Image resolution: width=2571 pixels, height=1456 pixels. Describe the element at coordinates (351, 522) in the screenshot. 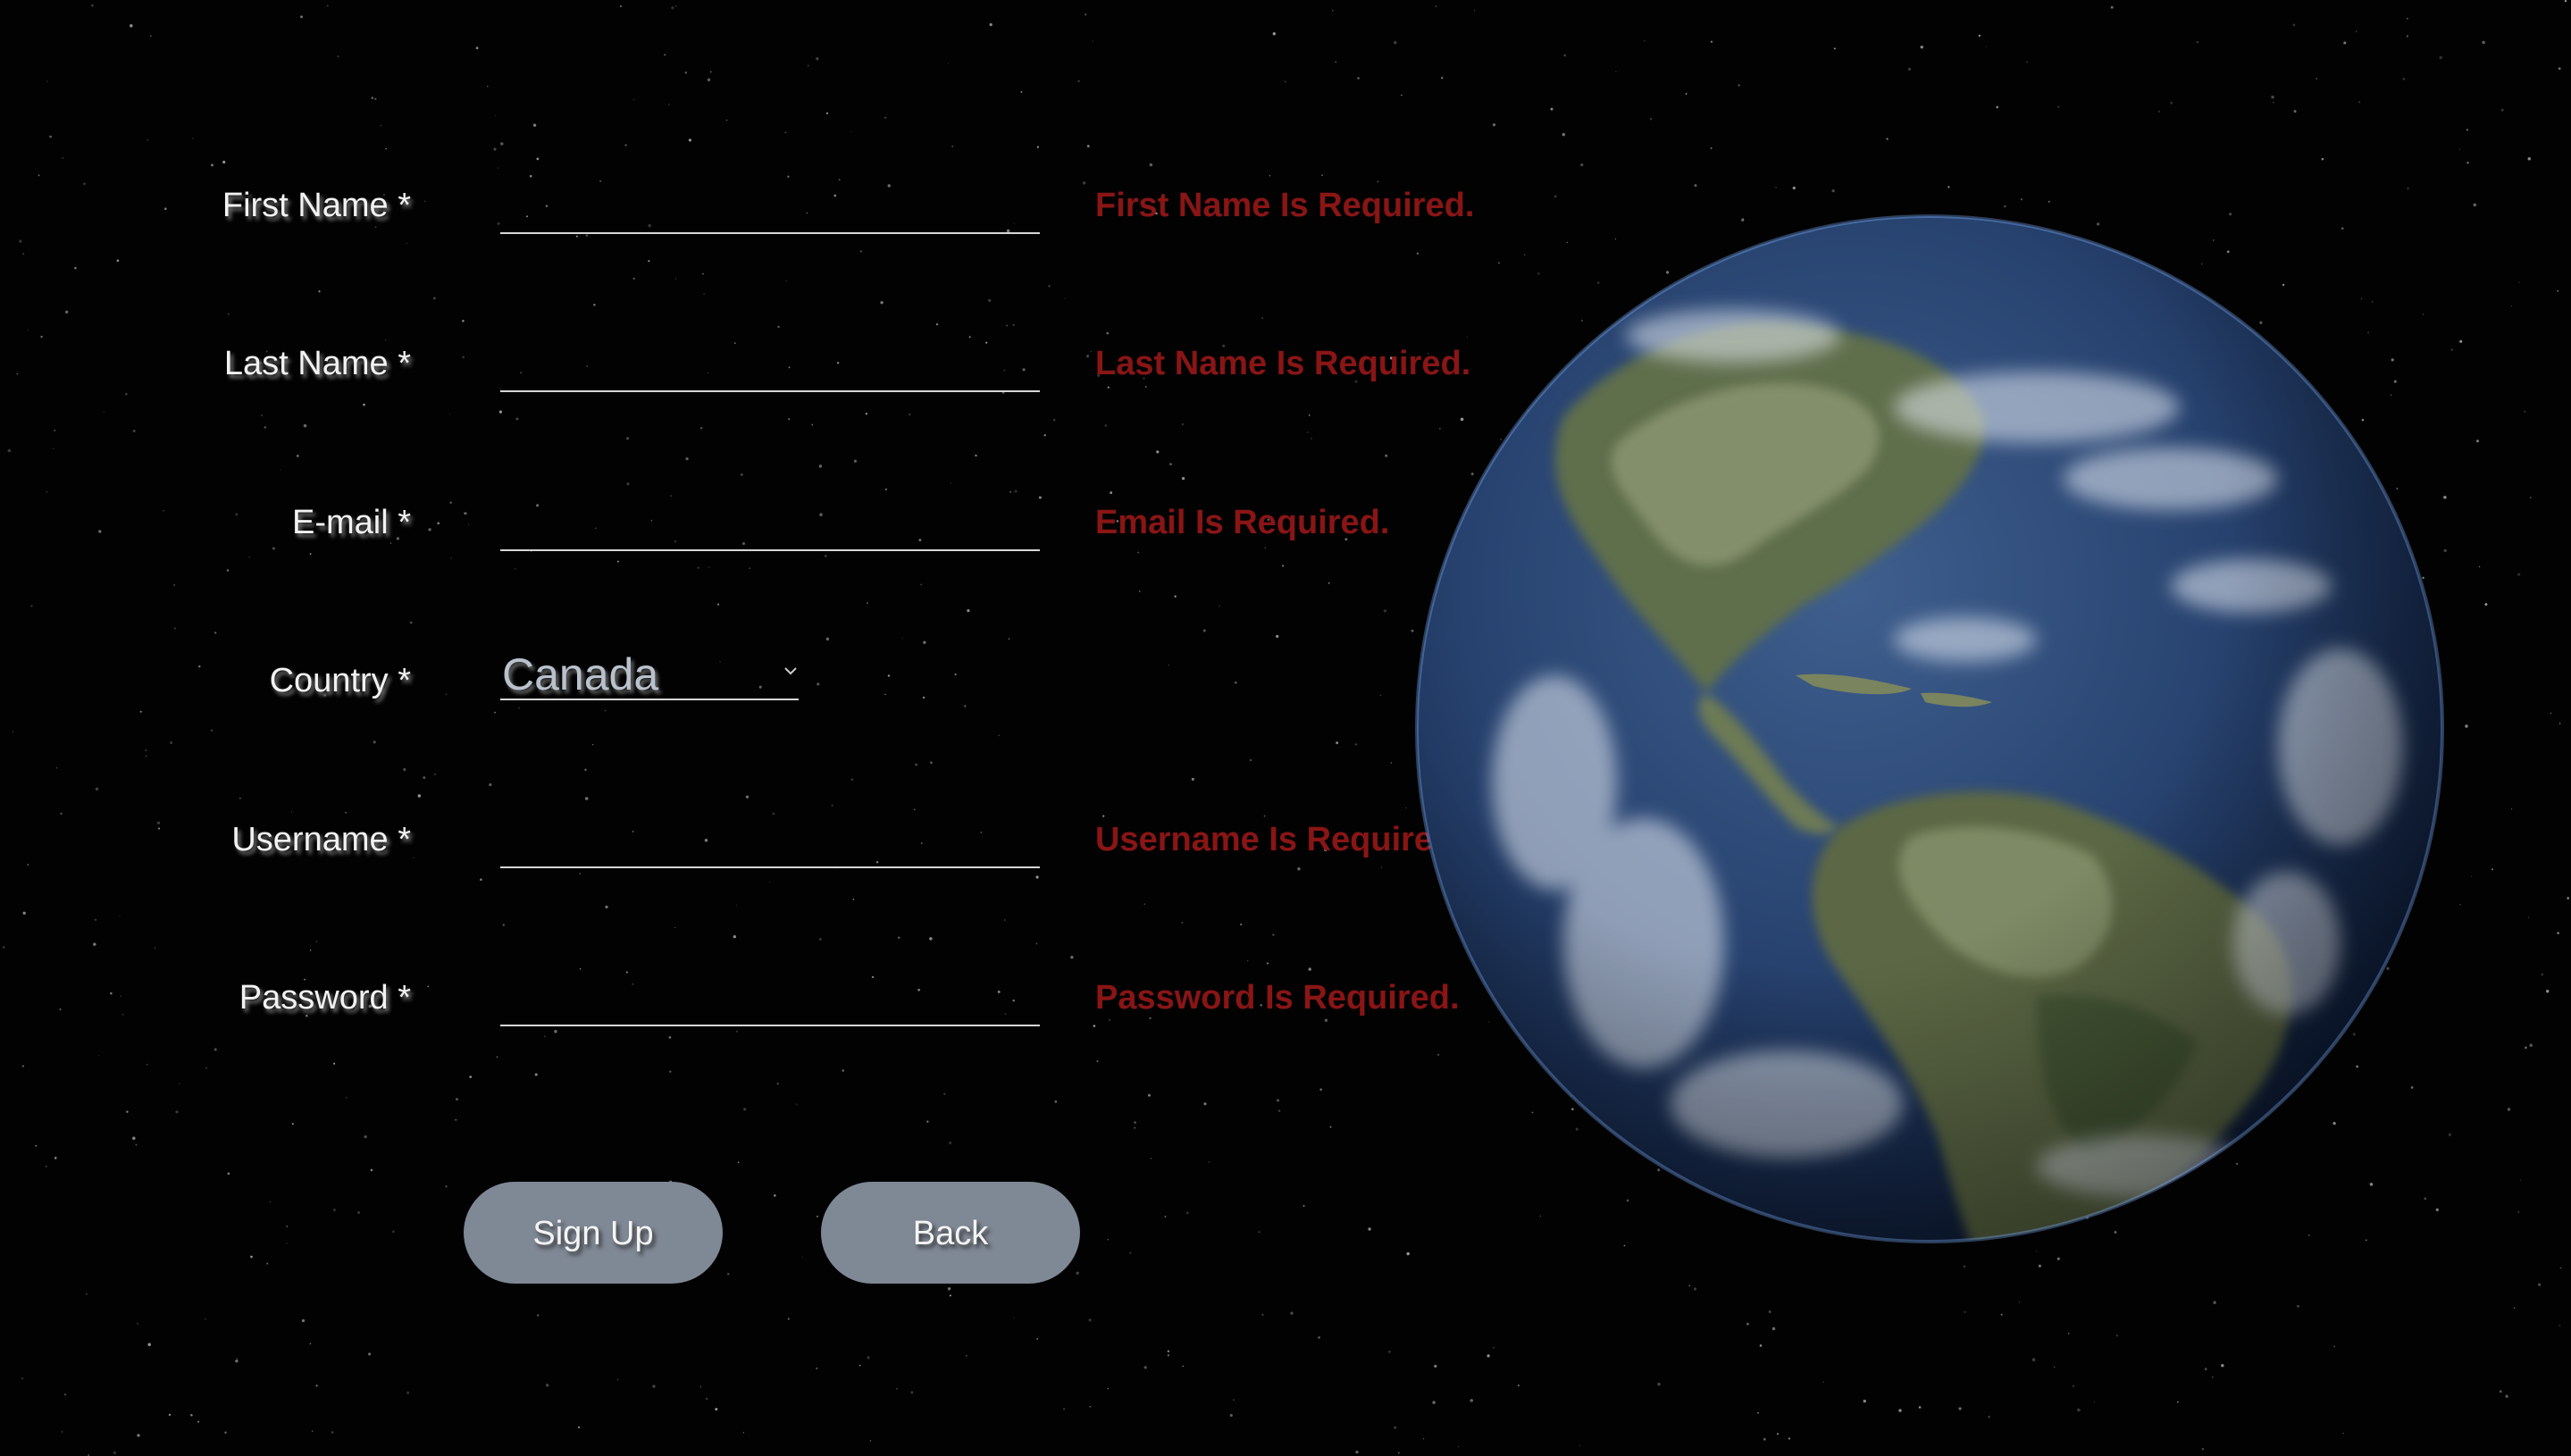

I see `email-label: E-mail *` at that location.